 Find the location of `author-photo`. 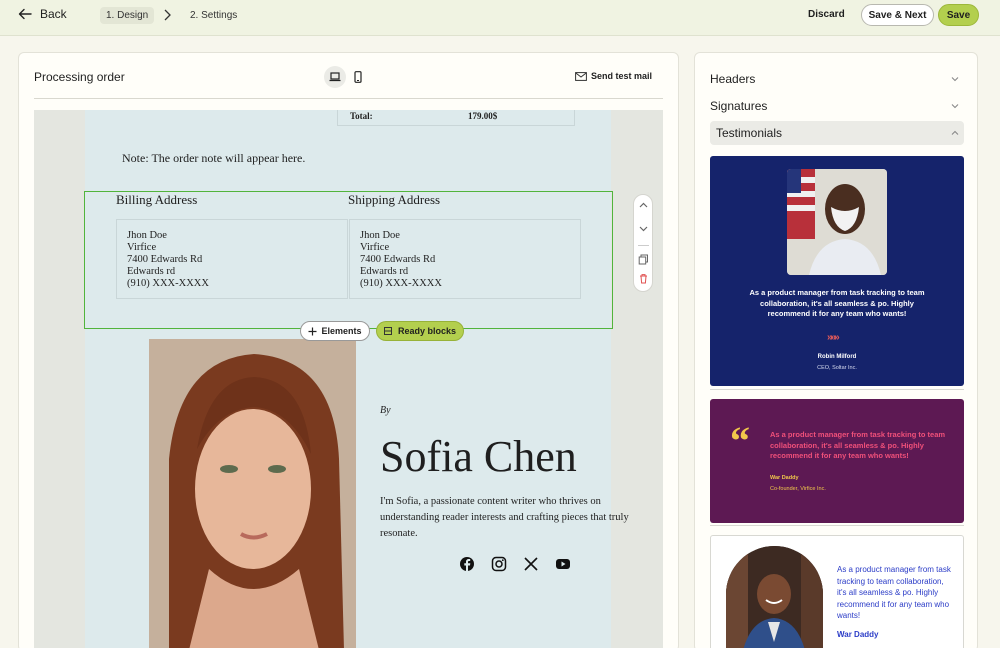

author-photo is located at coordinates (252, 493).